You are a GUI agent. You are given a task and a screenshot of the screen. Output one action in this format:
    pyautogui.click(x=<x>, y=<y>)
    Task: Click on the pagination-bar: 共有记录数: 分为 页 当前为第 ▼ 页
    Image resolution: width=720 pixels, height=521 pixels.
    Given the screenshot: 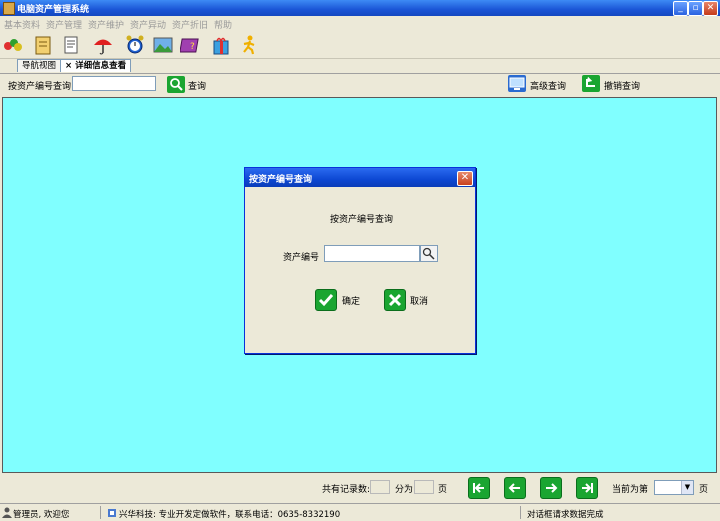 What is the action you would take?
    pyautogui.click(x=360, y=486)
    